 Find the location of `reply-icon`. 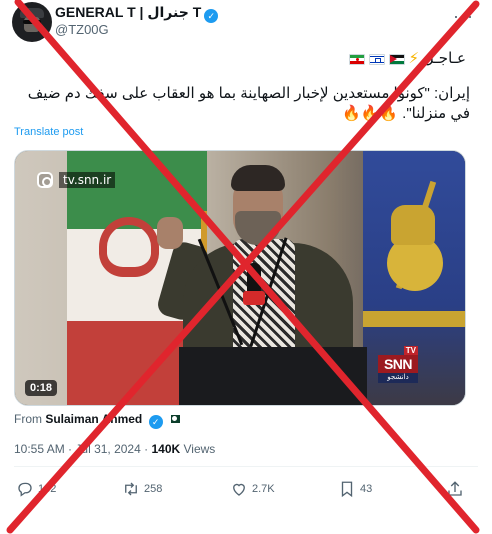

reply-icon is located at coordinates (25, 489).